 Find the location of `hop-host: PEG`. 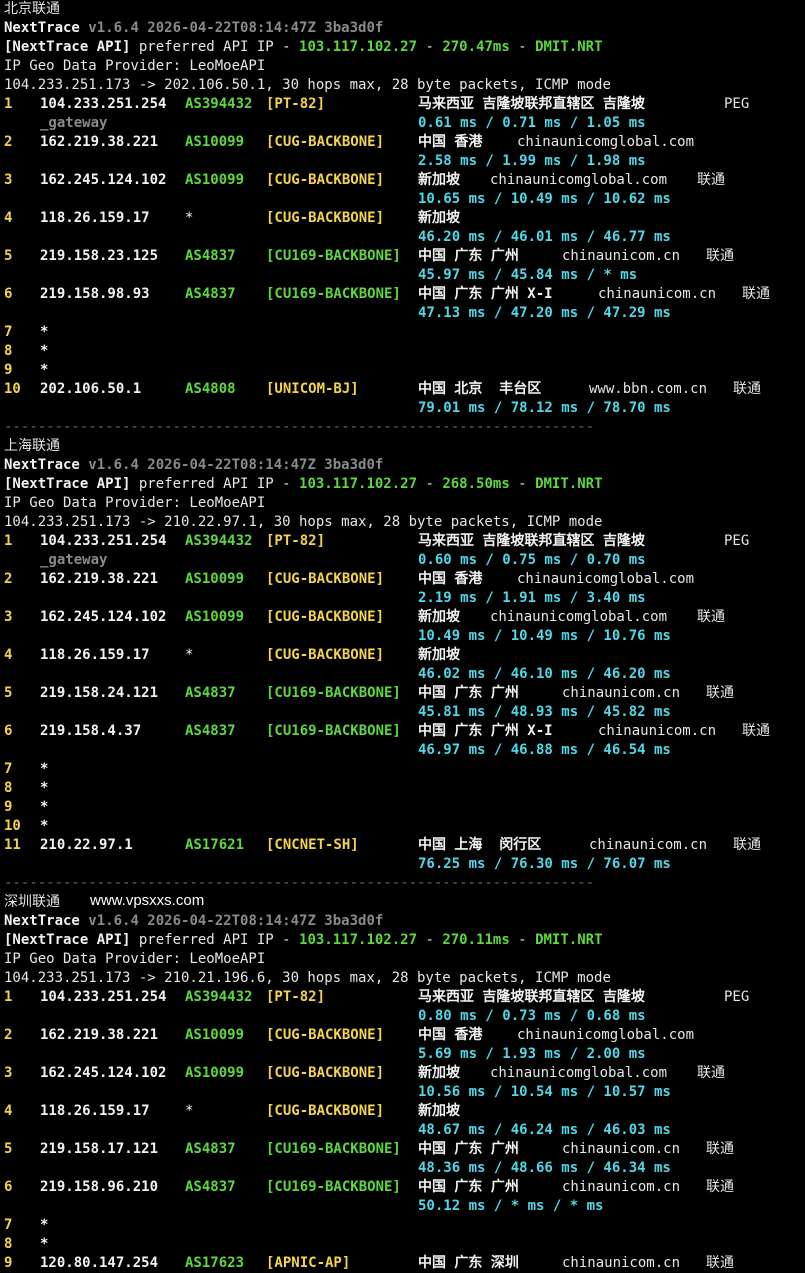

hop-host: PEG is located at coordinates (737, 997).